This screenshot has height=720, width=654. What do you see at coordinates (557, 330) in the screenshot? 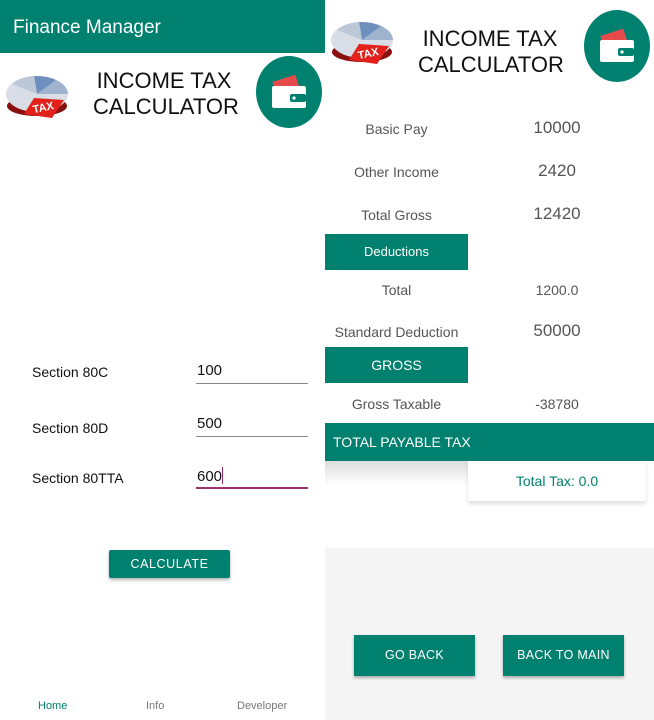
I see `standard-deduction-value: 50000` at bounding box center [557, 330].